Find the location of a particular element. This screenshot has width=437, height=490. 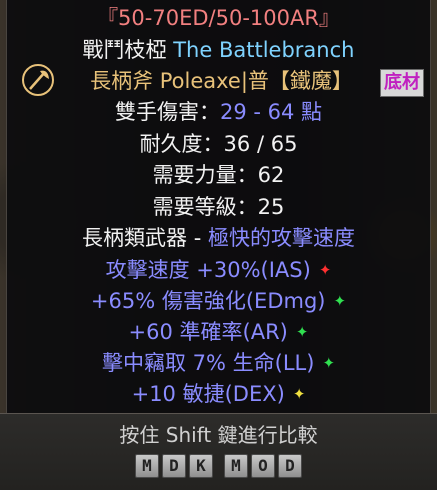

mod-line: 攻擊速度 +30%(IAS) ✦ is located at coordinates (218, 270).